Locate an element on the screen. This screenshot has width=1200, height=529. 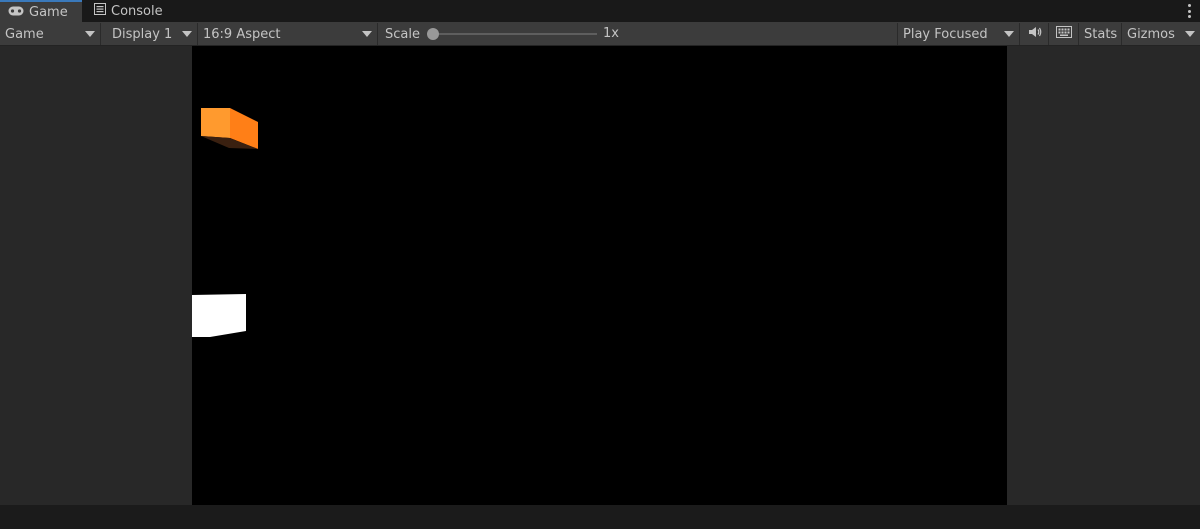
display-label: Display 1 is located at coordinates (142, 34).